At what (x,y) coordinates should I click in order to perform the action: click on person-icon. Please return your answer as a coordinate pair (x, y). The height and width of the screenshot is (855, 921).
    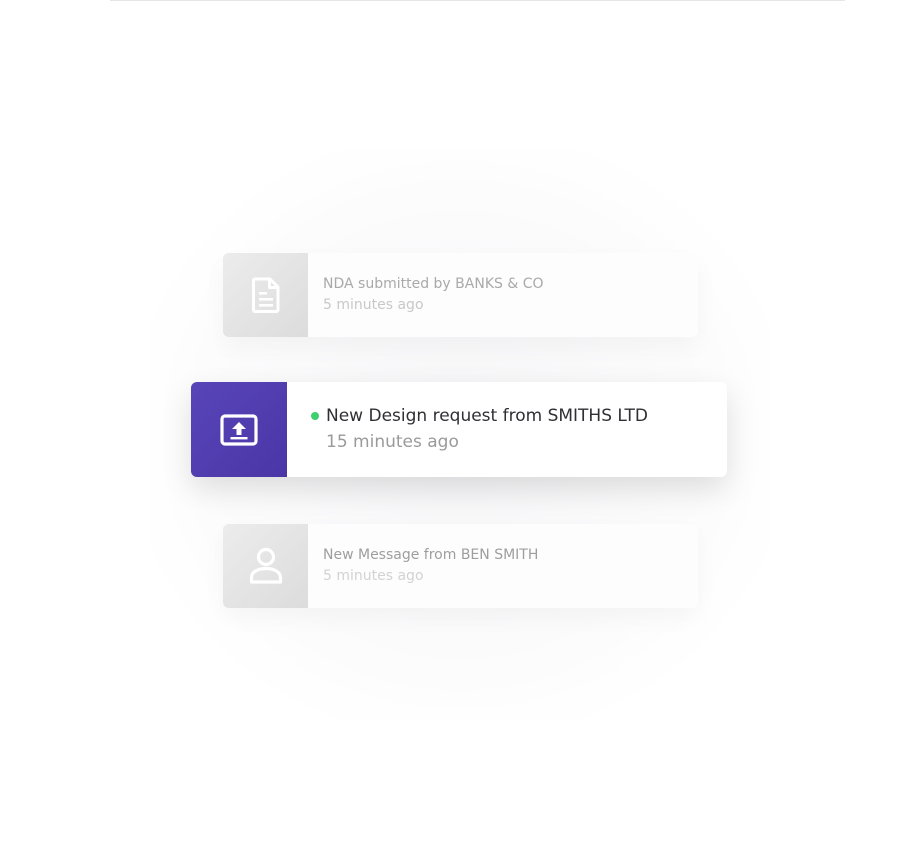
    Looking at the image, I should click on (265, 565).